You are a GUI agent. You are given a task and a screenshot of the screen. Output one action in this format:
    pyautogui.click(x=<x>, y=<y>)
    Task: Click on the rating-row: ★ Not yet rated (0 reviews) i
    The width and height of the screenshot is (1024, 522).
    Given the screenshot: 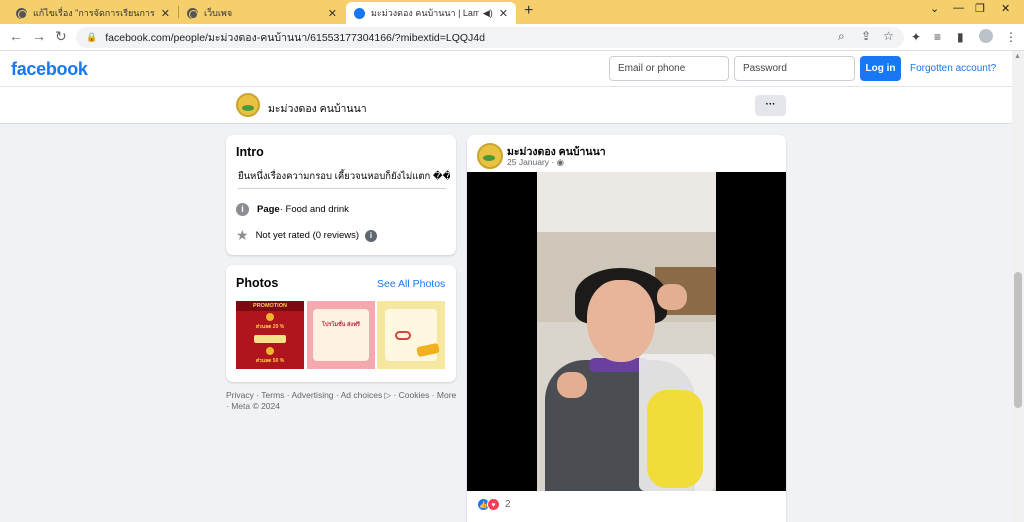 What is the action you would take?
    pyautogui.click(x=307, y=235)
    